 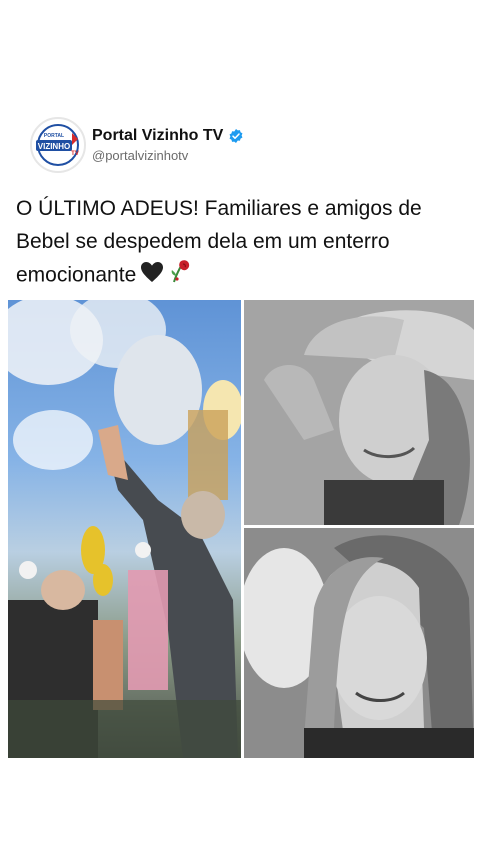 I want to click on author-name-row: Portal Vizinho TV, so click(x=168, y=136).